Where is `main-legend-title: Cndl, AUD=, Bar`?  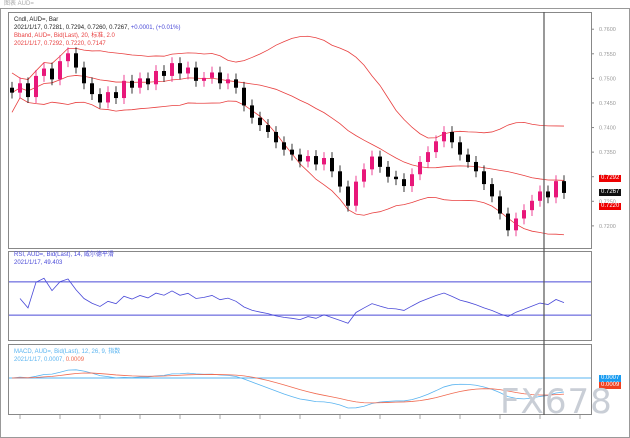 main-legend-title: Cndl, AUD=, Bar is located at coordinates (36, 20).